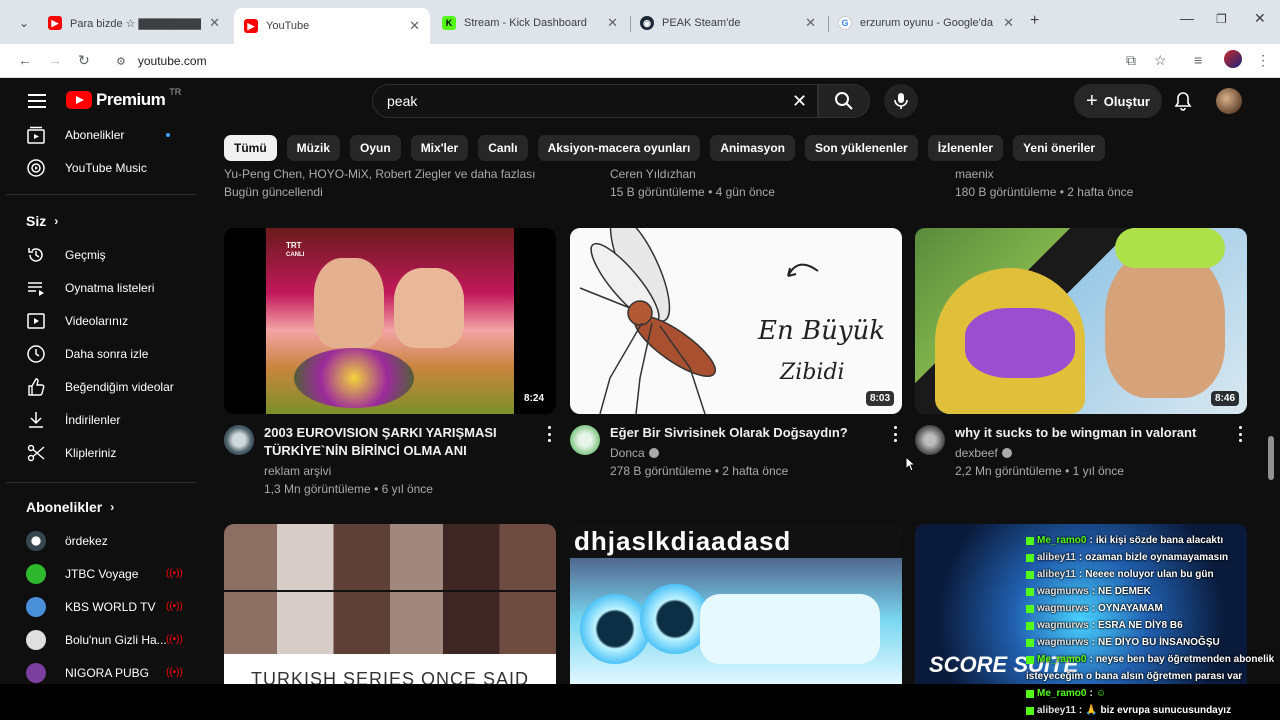  What do you see at coordinates (119, 386) in the screenshot?
I see `sidebar-item-label: Beğendiğim videolar` at bounding box center [119, 386].